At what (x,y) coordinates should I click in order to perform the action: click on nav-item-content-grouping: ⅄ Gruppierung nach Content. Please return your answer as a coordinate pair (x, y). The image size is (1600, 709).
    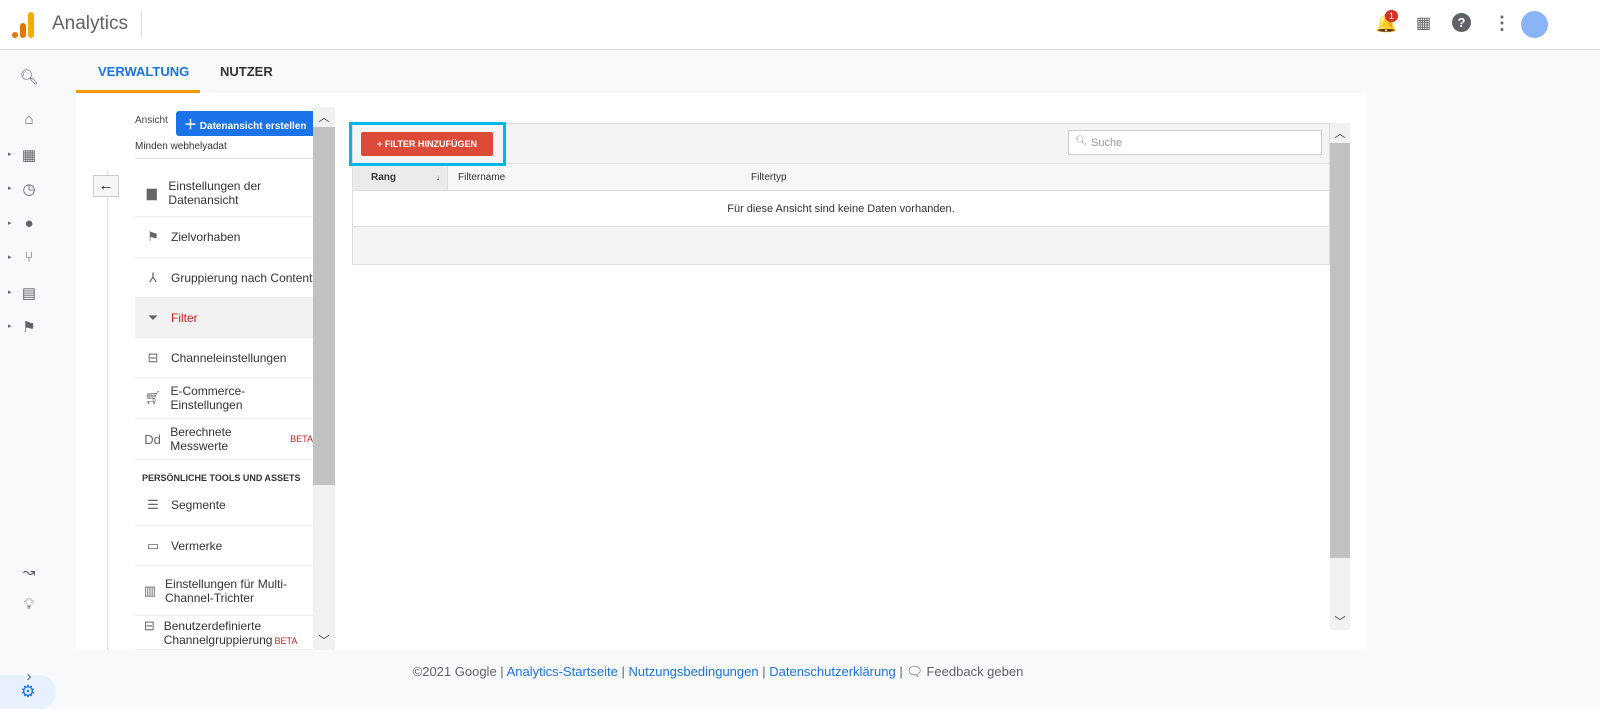
    Looking at the image, I should click on (224, 278).